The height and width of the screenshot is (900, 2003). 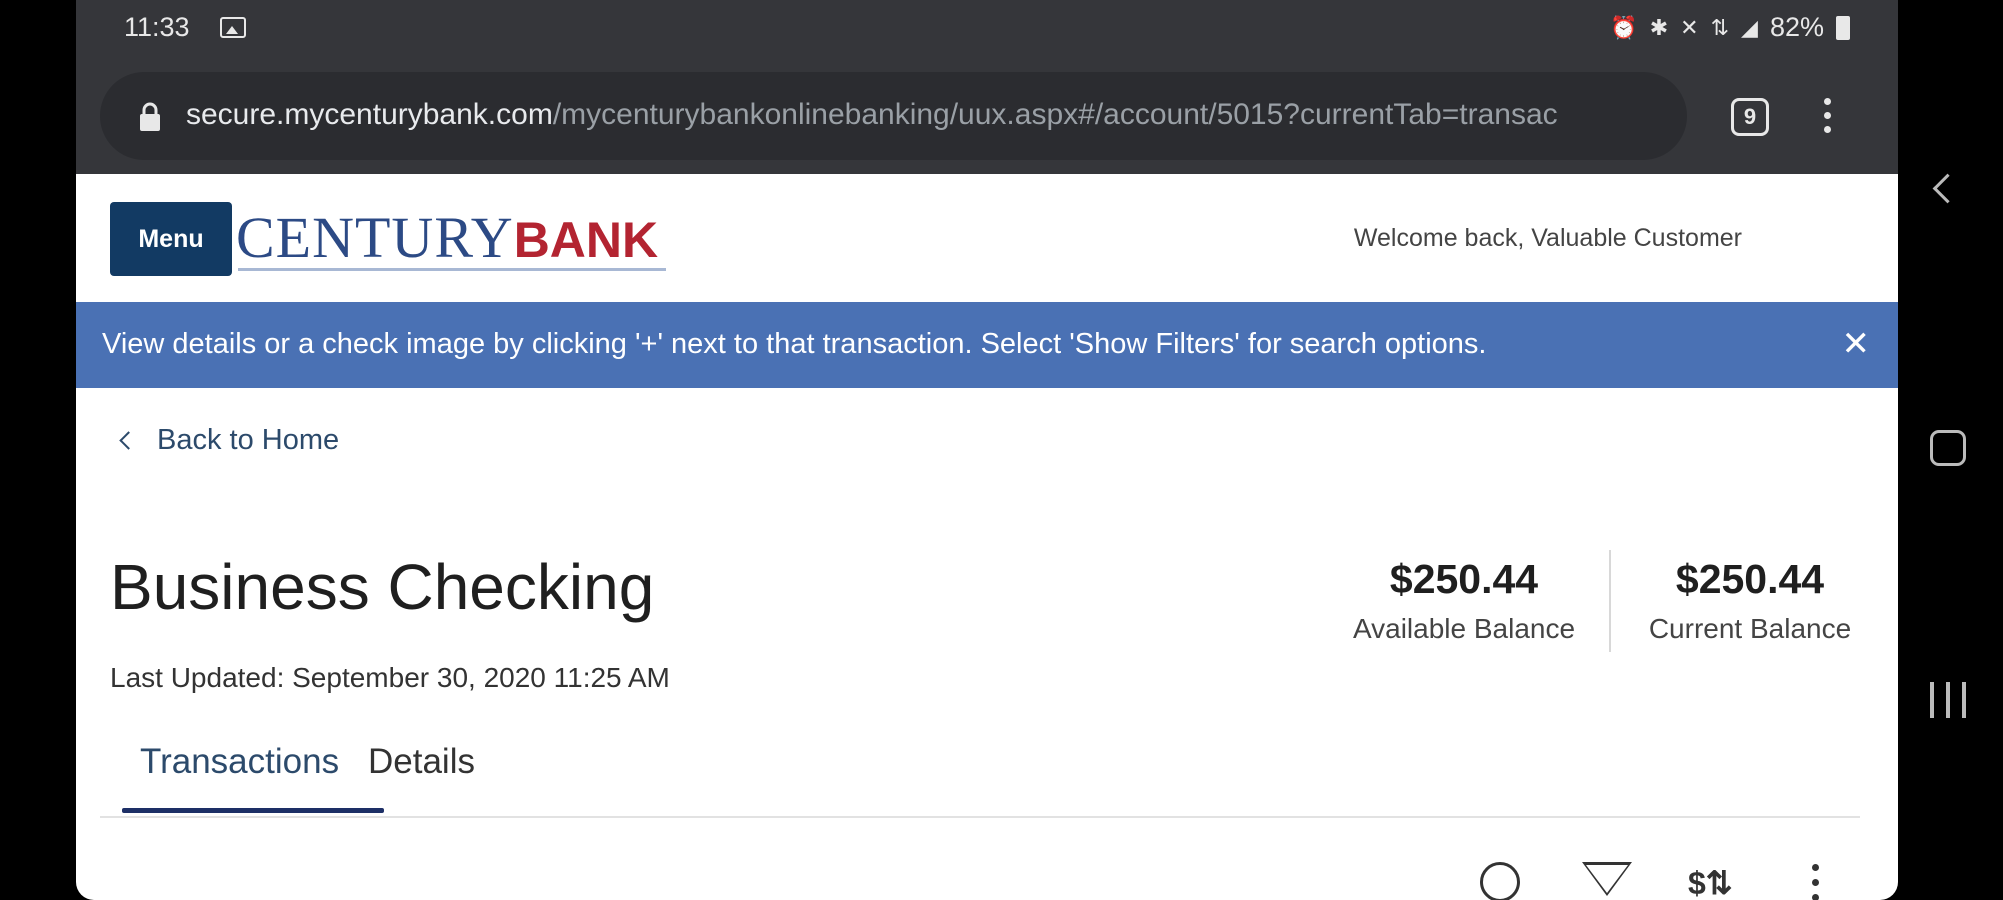 What do you see at coordinates (233, 27) in the screenshot?
I see `image-icon` at bounding box center [233, 27].